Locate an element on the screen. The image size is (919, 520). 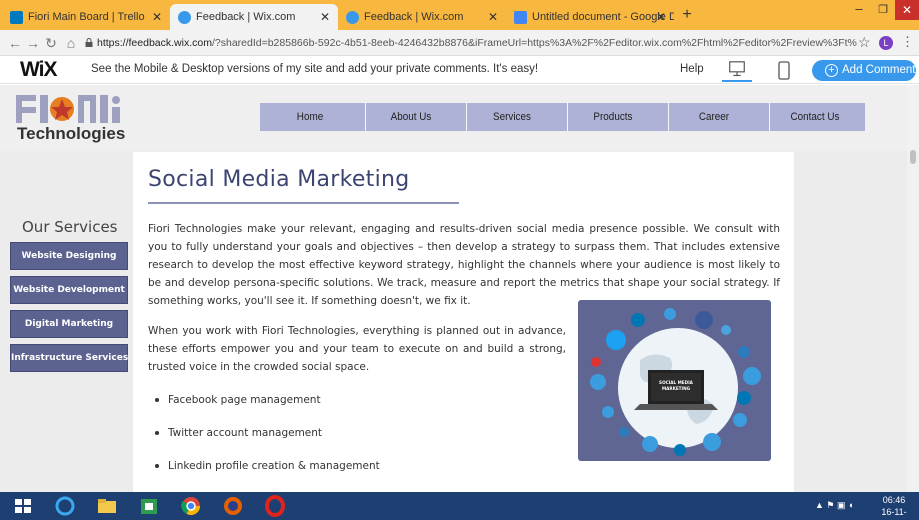
service-digital-marketing: Digital Marketing is located at coordinates (69, 324).